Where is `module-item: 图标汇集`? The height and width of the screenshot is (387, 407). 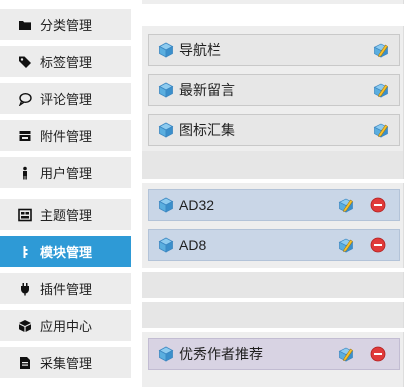 module-item: 图标汇集 is located at coordinates (274, 130).